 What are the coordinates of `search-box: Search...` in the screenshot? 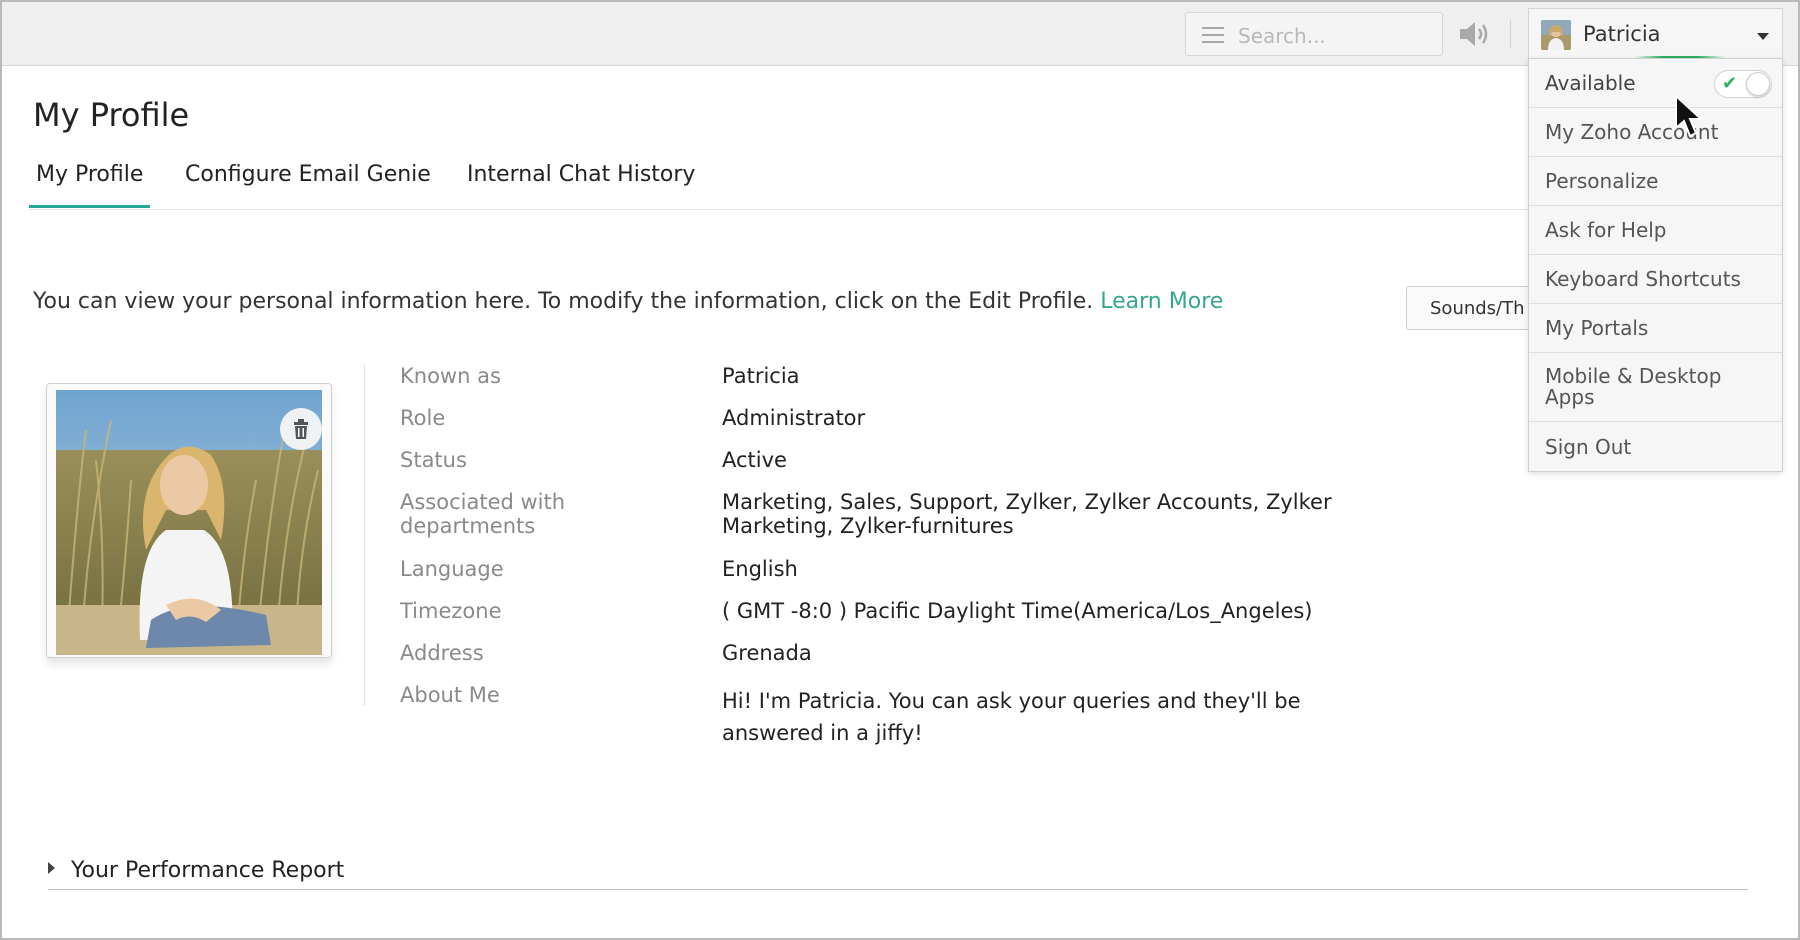 It's located at (1314, 34).